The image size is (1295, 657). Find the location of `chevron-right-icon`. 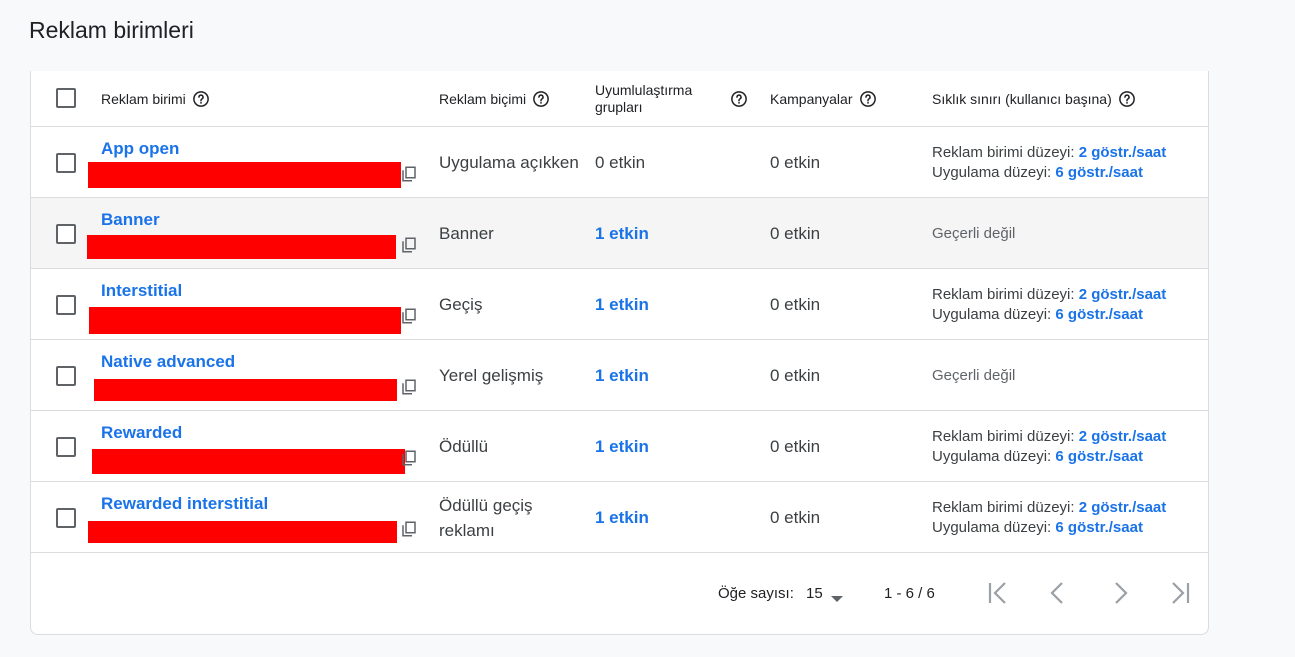

chevron-right-icon is located at coordinates (1120, 593).